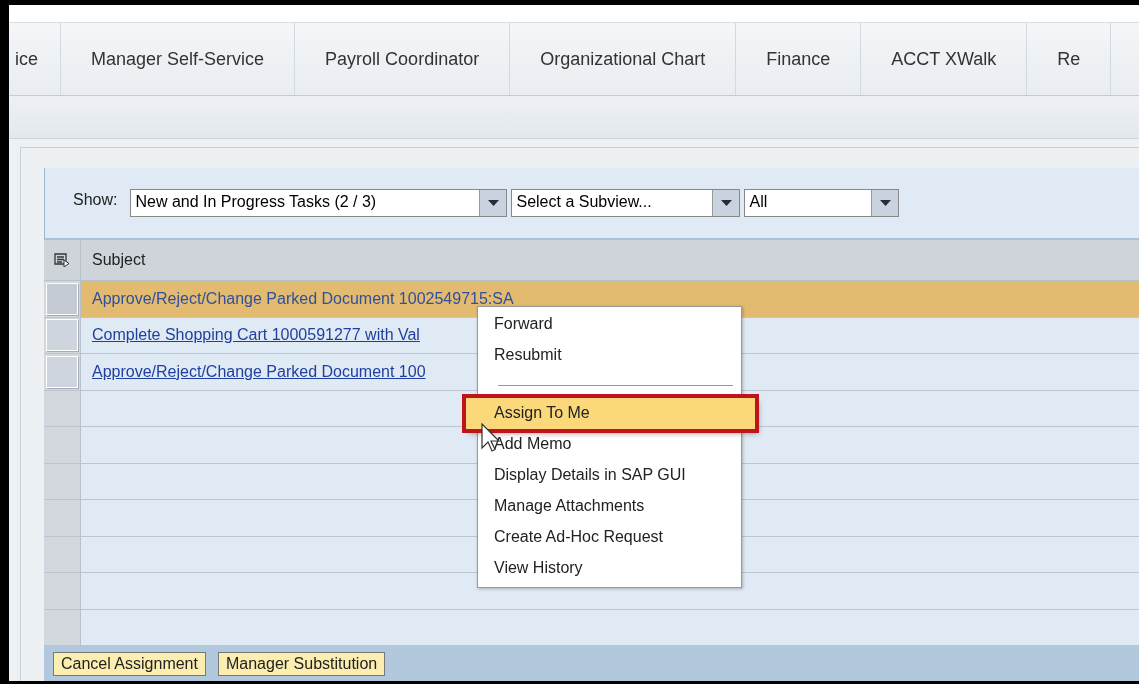  I want to click on show-label: Show:, so click(95, 200).